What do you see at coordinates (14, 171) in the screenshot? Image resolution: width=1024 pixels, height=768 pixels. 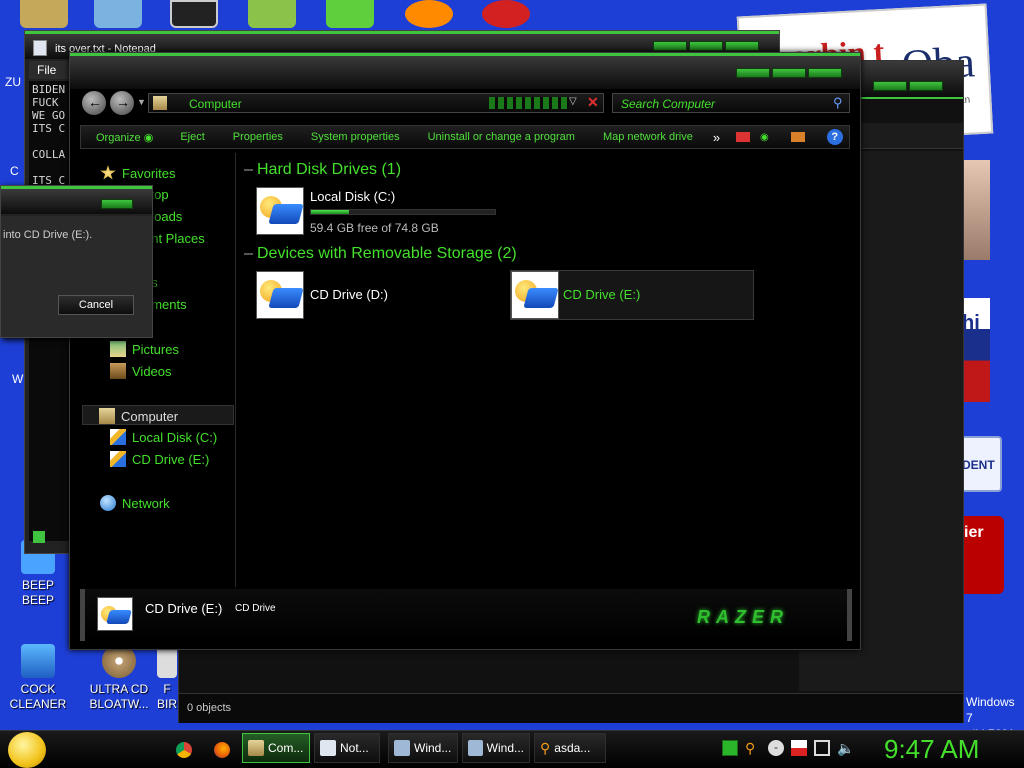 I see `desktop-edge-text: C` at bounding box center [14, 171].